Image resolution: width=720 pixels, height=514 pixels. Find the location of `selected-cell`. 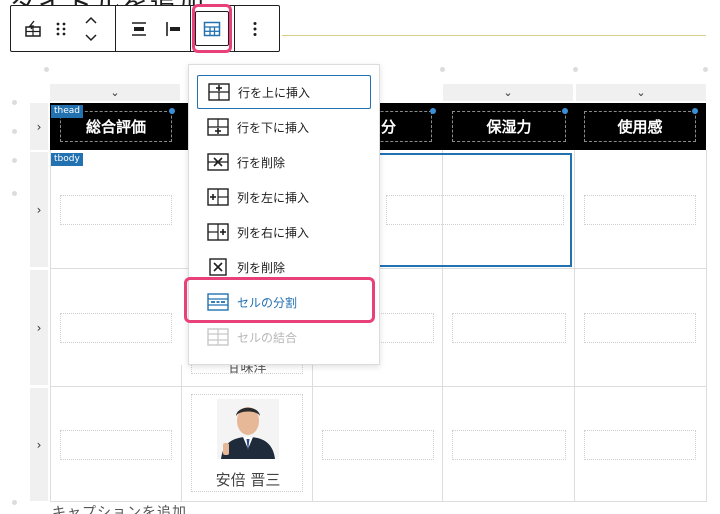

selected-cell is located at coordinates (475, 210).